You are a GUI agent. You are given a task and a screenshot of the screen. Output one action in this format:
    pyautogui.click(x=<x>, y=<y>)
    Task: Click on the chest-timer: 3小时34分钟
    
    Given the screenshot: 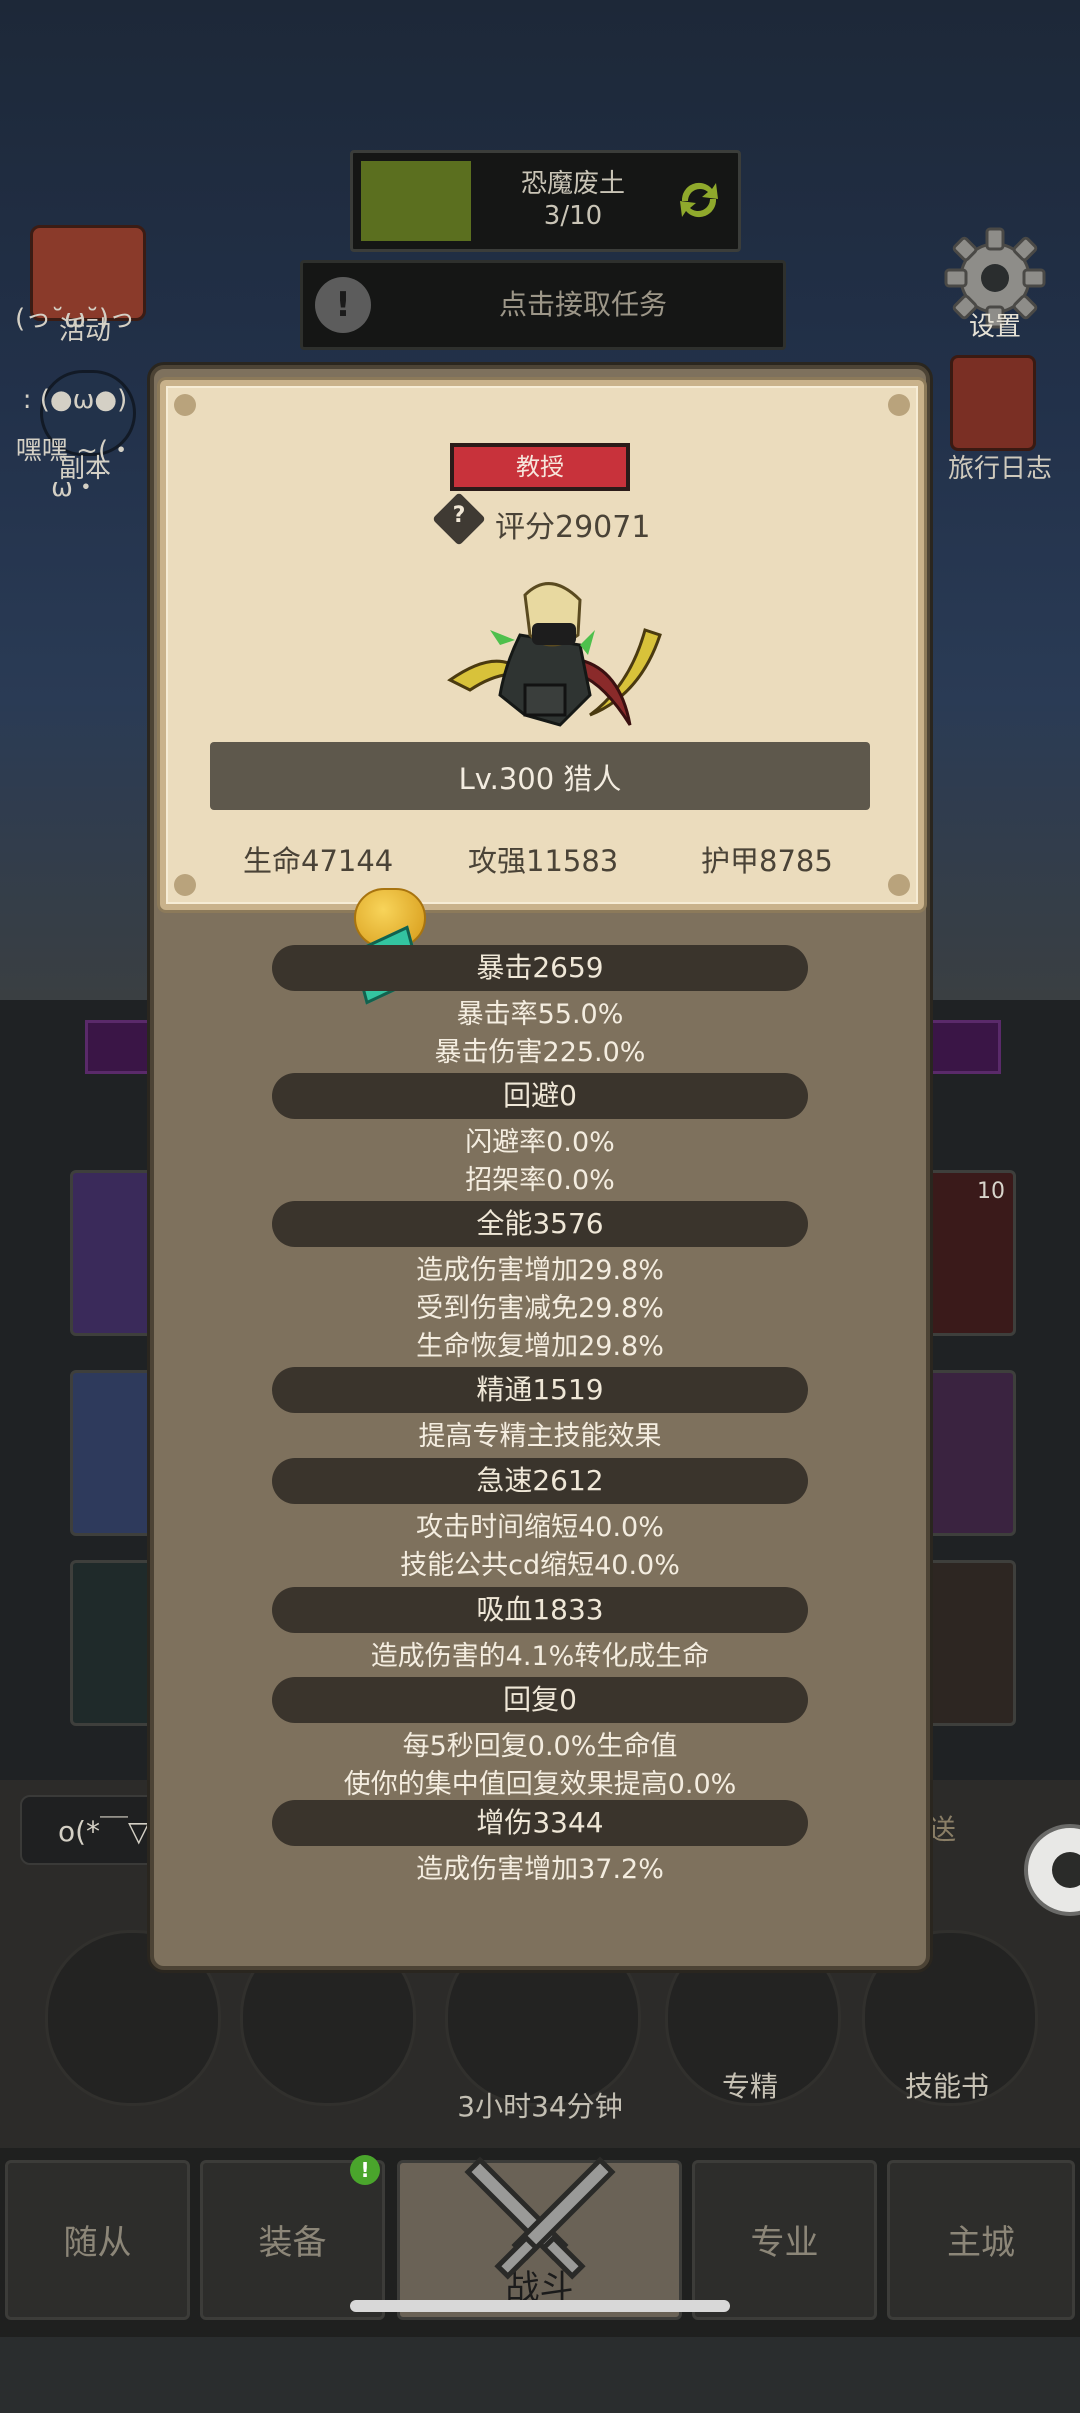 What is the action you would take?
    pyautogui.click(x=540, y=2106)
    